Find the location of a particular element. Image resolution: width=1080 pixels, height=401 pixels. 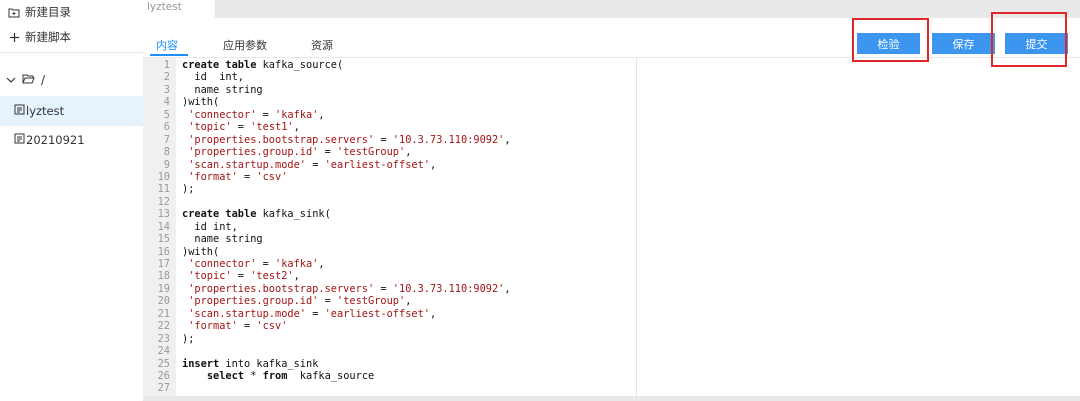

line-number: 4 is located at coordinates (166, 102).